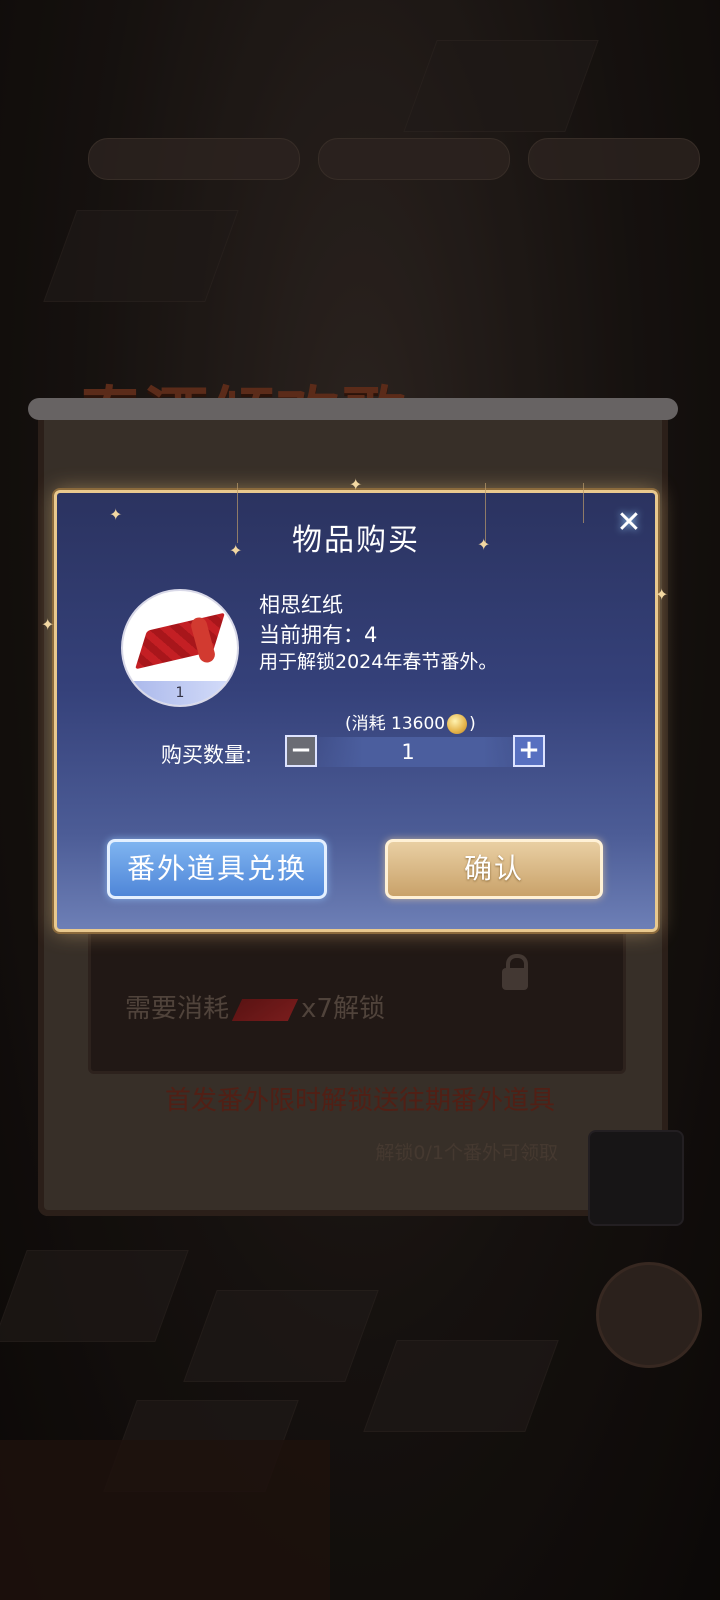  What do you see at coordinates (472, 724) in the screenshot?
I see `cost-suffix: )` at bounding box center [472, 724].